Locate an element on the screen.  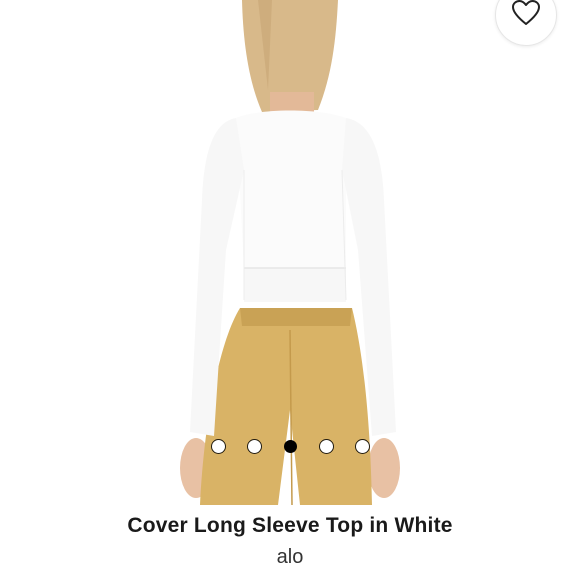
product-title: Cover Long Sleeve Top in White is located at coordinates (290, 525).